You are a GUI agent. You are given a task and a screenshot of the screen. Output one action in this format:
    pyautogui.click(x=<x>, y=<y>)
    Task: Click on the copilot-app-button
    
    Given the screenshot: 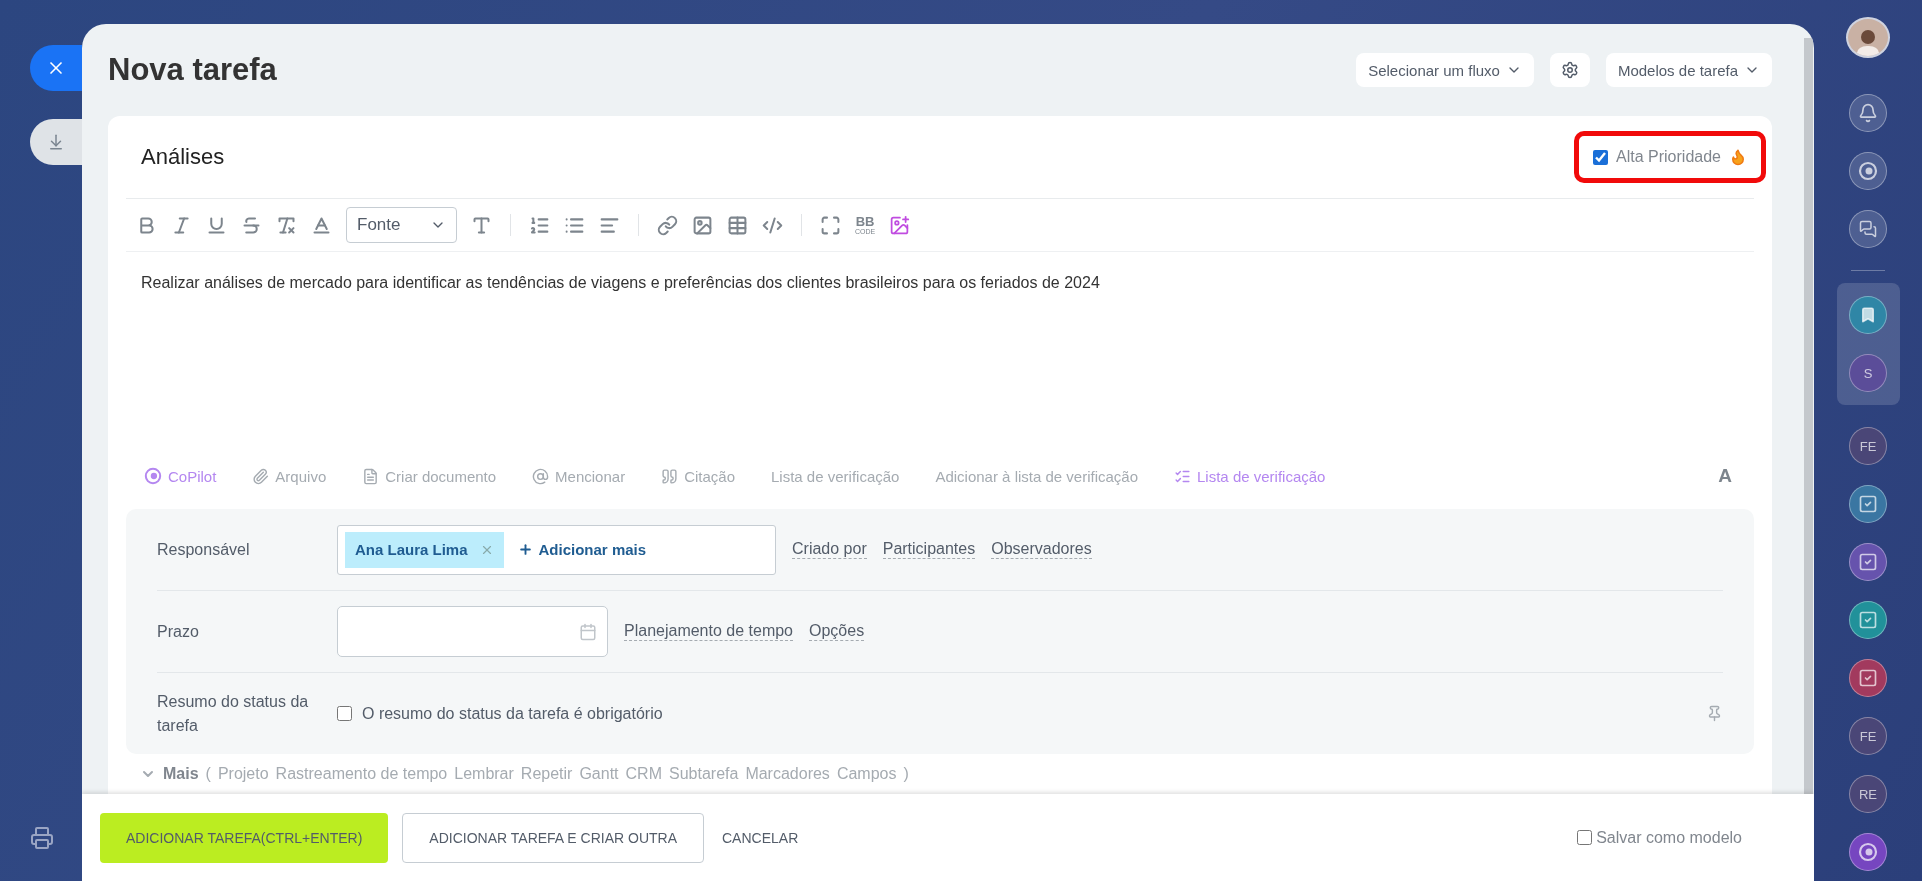 What is the action you would take?
    pyautogui.click(x=1868, y=852)
    